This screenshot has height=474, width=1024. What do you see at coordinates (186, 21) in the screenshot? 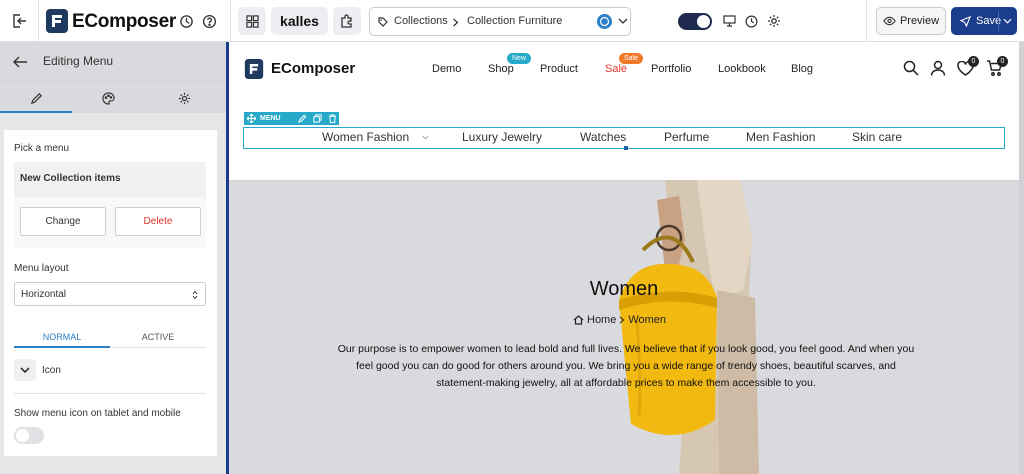
I see `history-icon` at bounding box center [186, 21].